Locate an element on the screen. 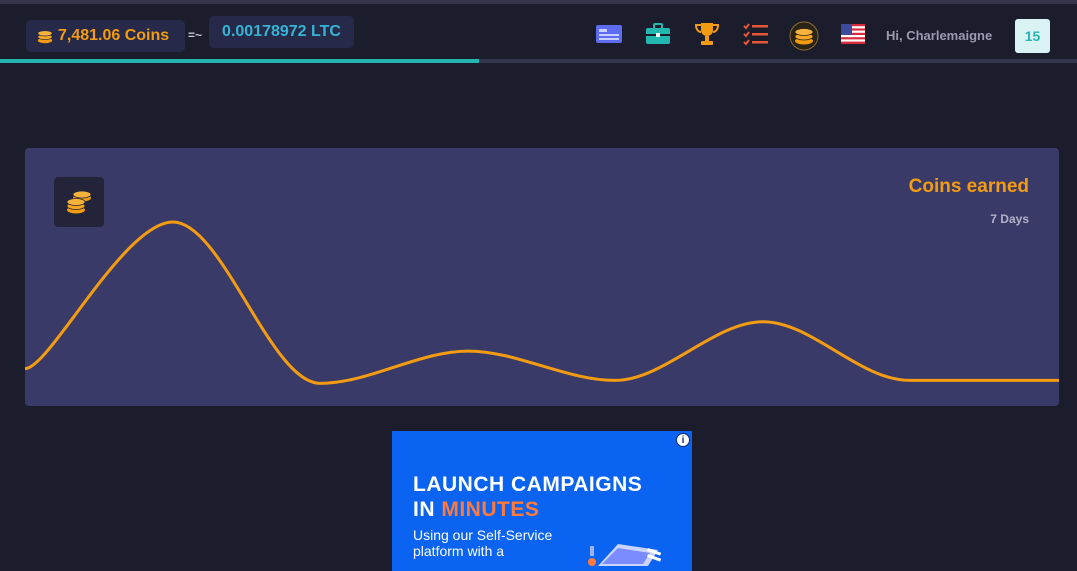 The height and width of the screenshot is (571, 1077). ad-headline-line2: IN MINUTES is located at coordinates (476, 510).